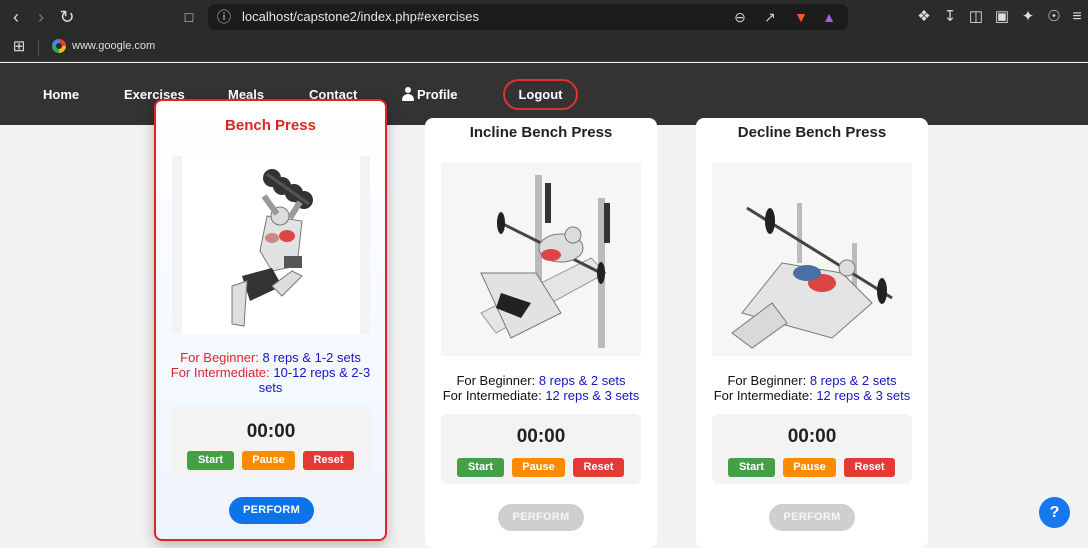 The width and height of the screenshot is (1088, 548). I want to click on menu-icon: ≡, so click(1077, 17).